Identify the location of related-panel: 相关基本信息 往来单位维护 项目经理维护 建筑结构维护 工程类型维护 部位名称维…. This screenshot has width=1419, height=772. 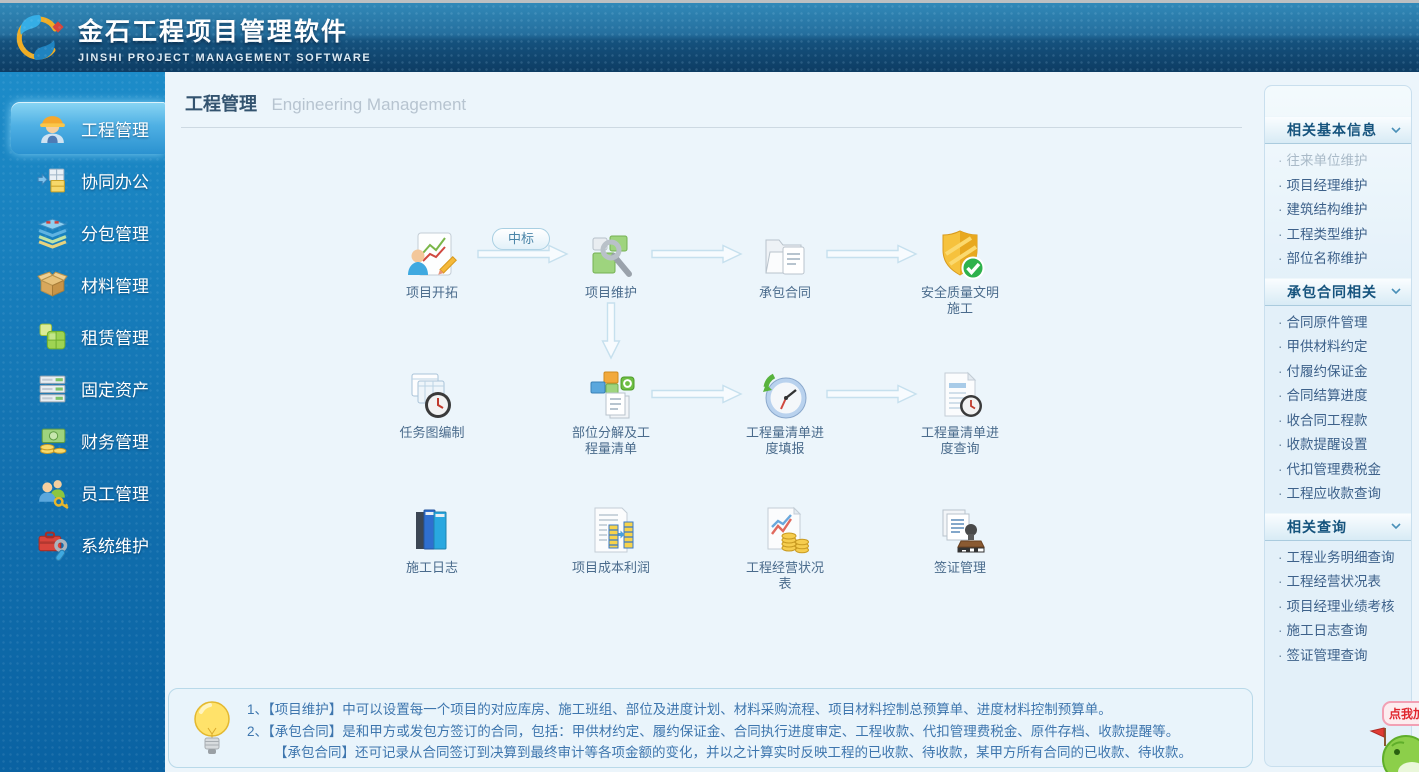
(1338, 426).